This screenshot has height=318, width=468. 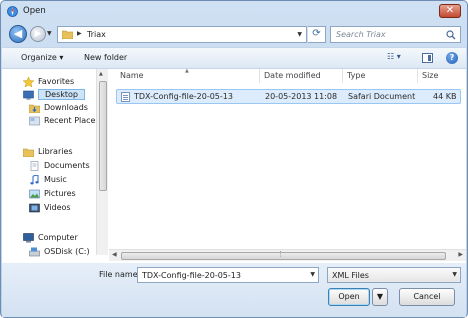 What do you see at coordinates (125, 97) in the screenshot?
I see `safari-document-icon` at bounding box center [125, 97].